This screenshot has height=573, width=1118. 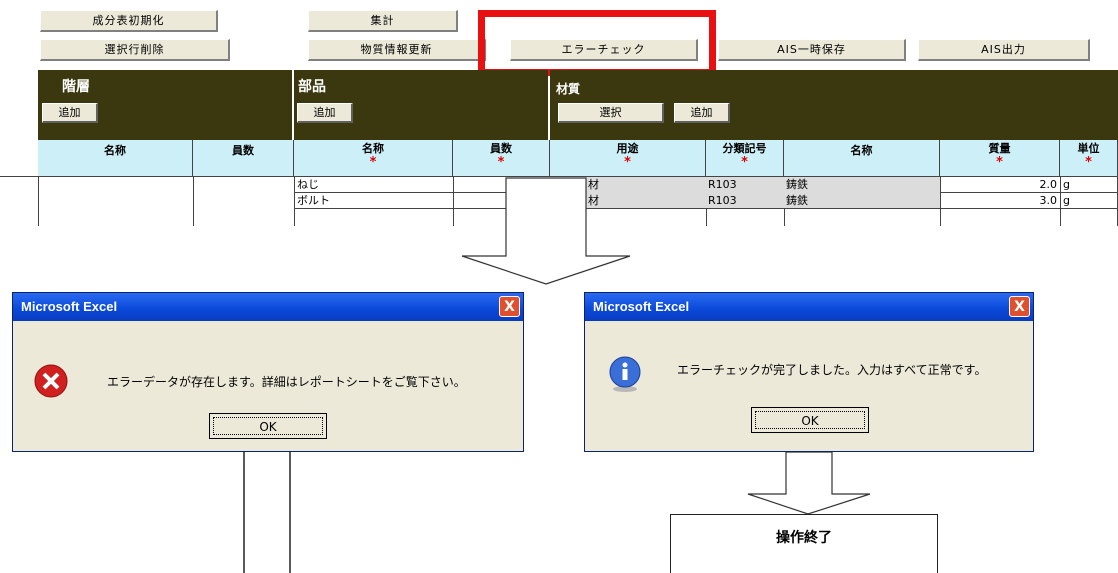 What do you see at coordinates (804, 538) in the screenshot?
I see `operation-end-label: 操作終了` at bounding box center [804, 538].